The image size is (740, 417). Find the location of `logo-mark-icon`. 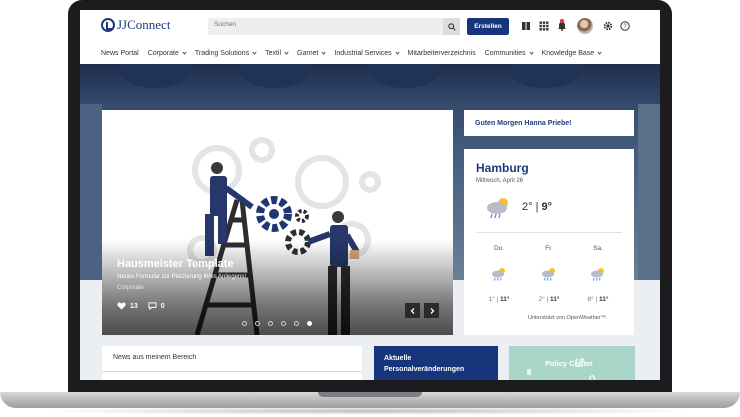

logo-mark-icon is located at coordinates (108, 25).